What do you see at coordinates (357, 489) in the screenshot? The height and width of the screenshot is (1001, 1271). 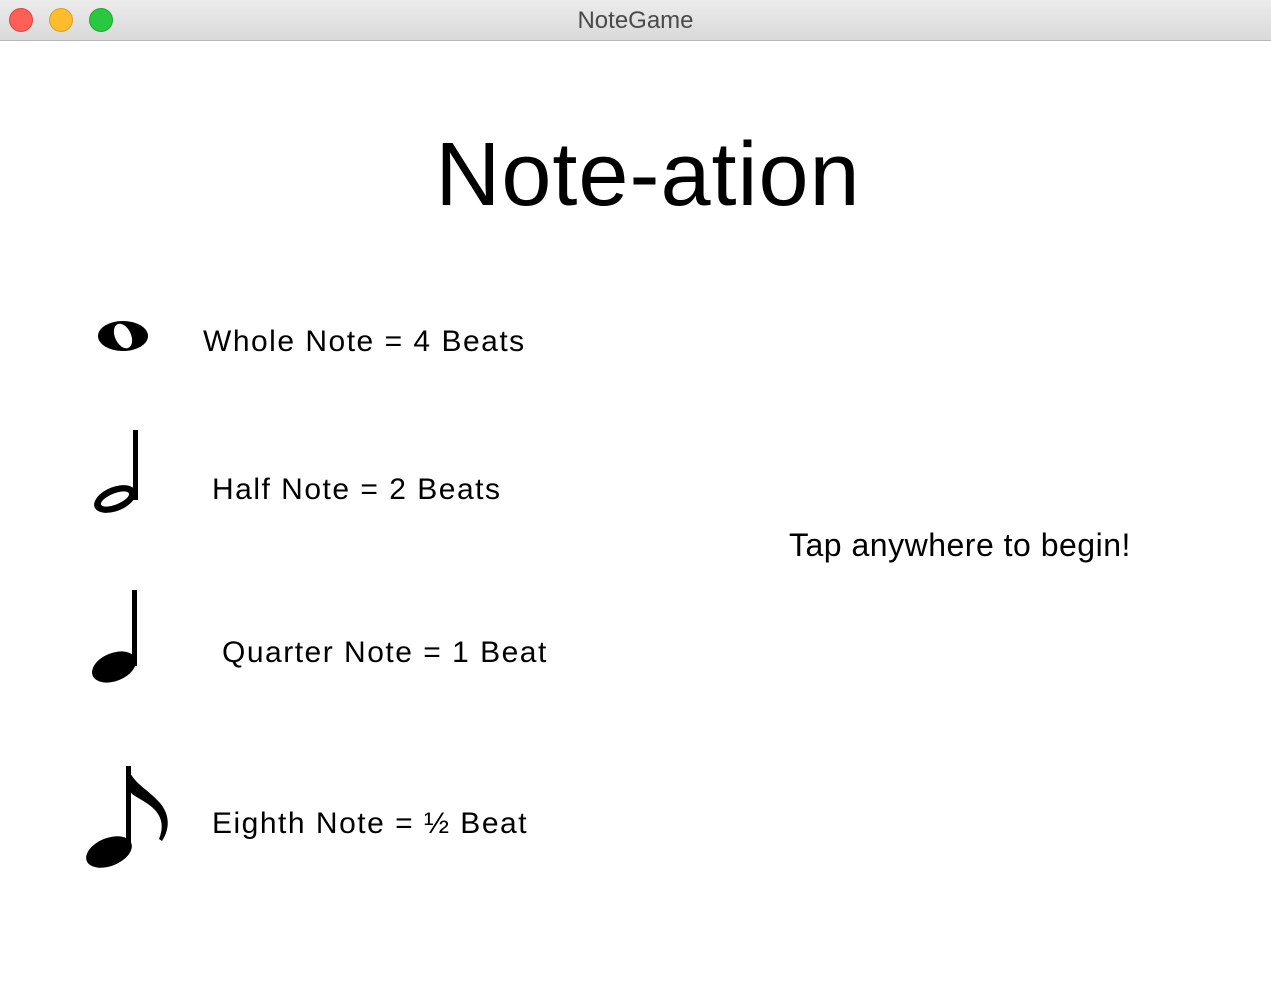 I see `half-note-label: Half Note = 2 Beats` at bounding box center [357, 489].